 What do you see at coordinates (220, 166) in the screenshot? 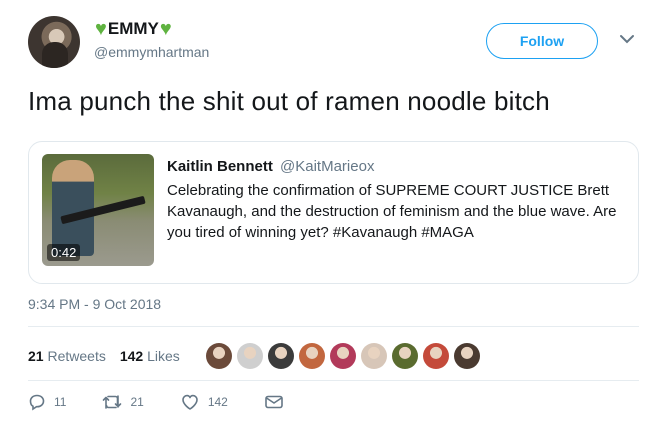
I see `quoted-author-name: Kaitlin Bennett` at bounding box center [220, 166].